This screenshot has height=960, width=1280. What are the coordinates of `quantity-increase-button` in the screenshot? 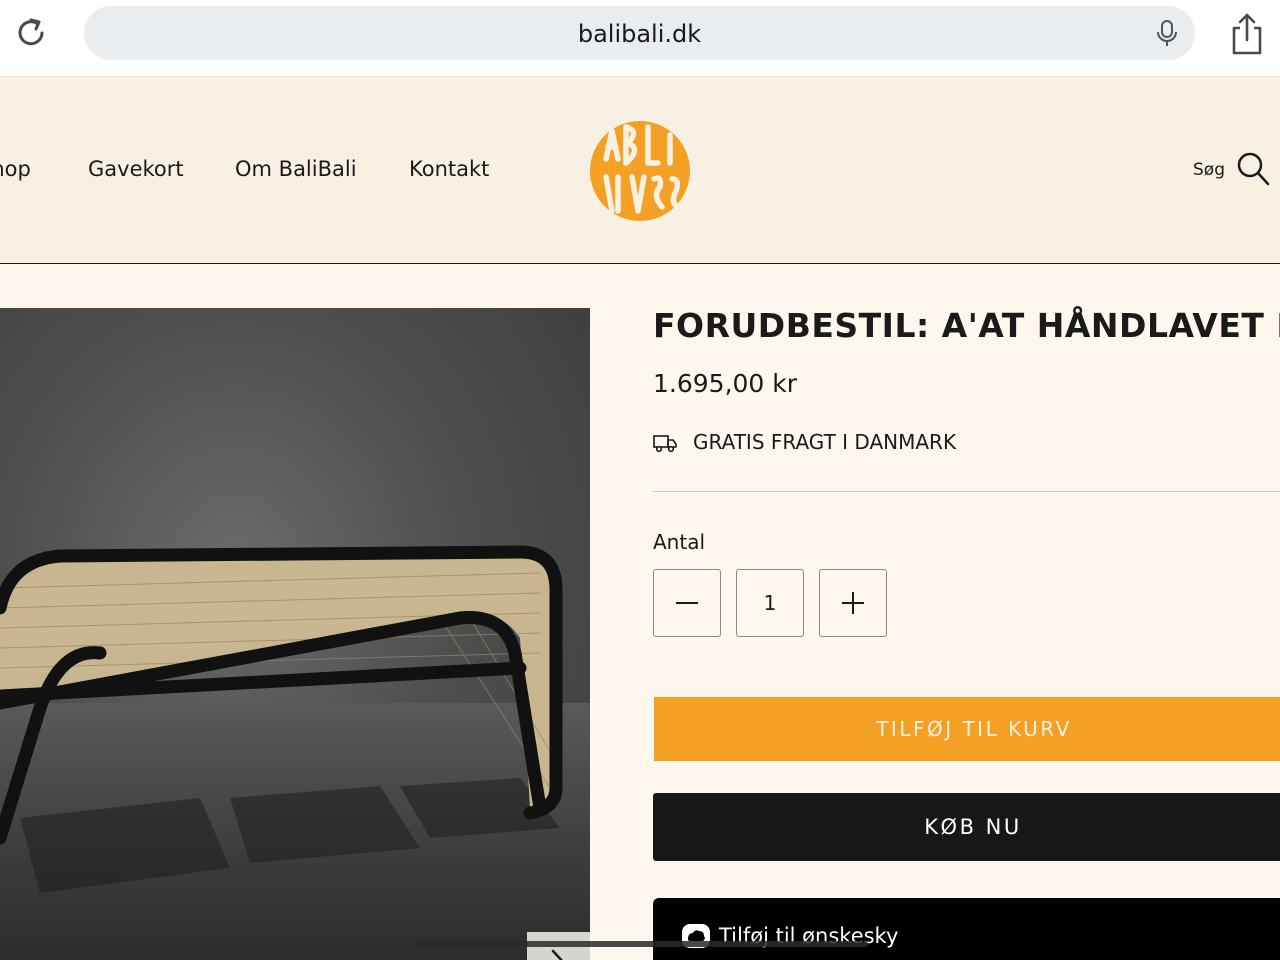 It's located at (853, 603).